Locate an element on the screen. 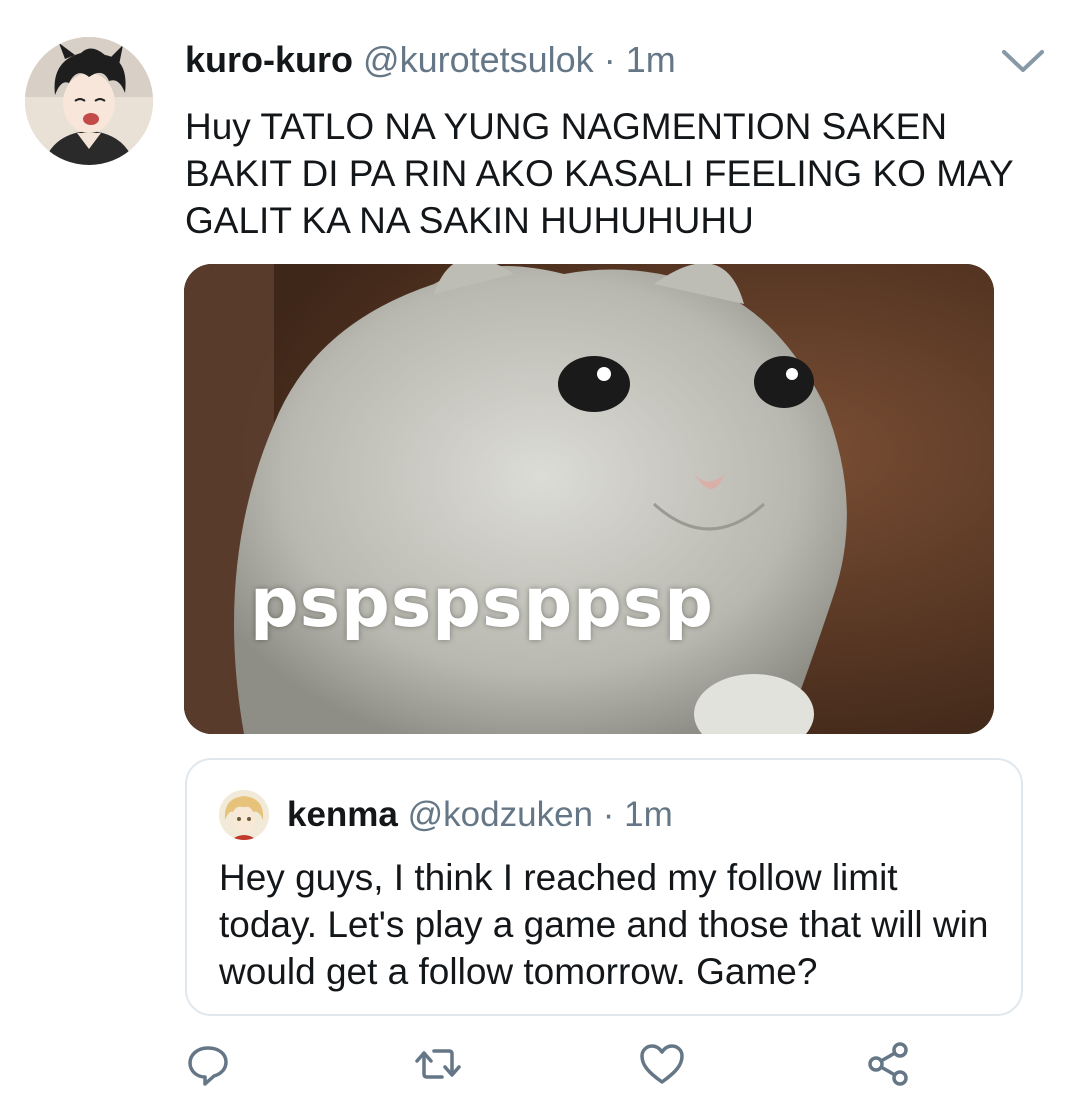  chevron-down-icon is located at coordinates (1023, 61).